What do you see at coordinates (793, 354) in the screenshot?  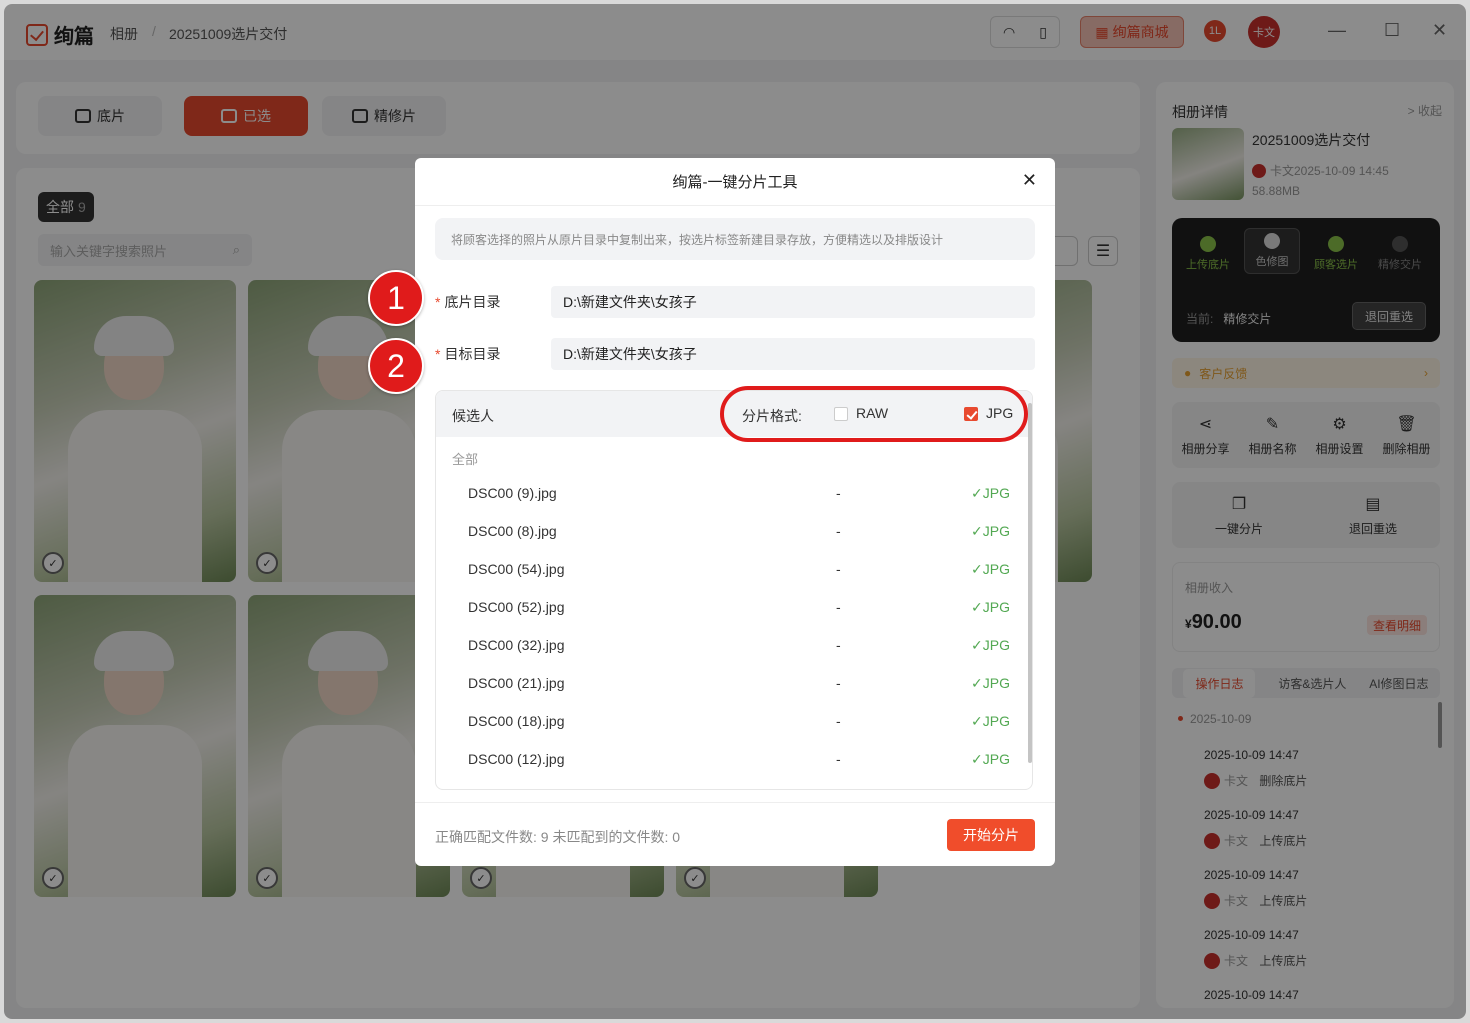 I see `target-dir-input: D:\新建文件夹\女孩子` at bounding box center [793, 354].